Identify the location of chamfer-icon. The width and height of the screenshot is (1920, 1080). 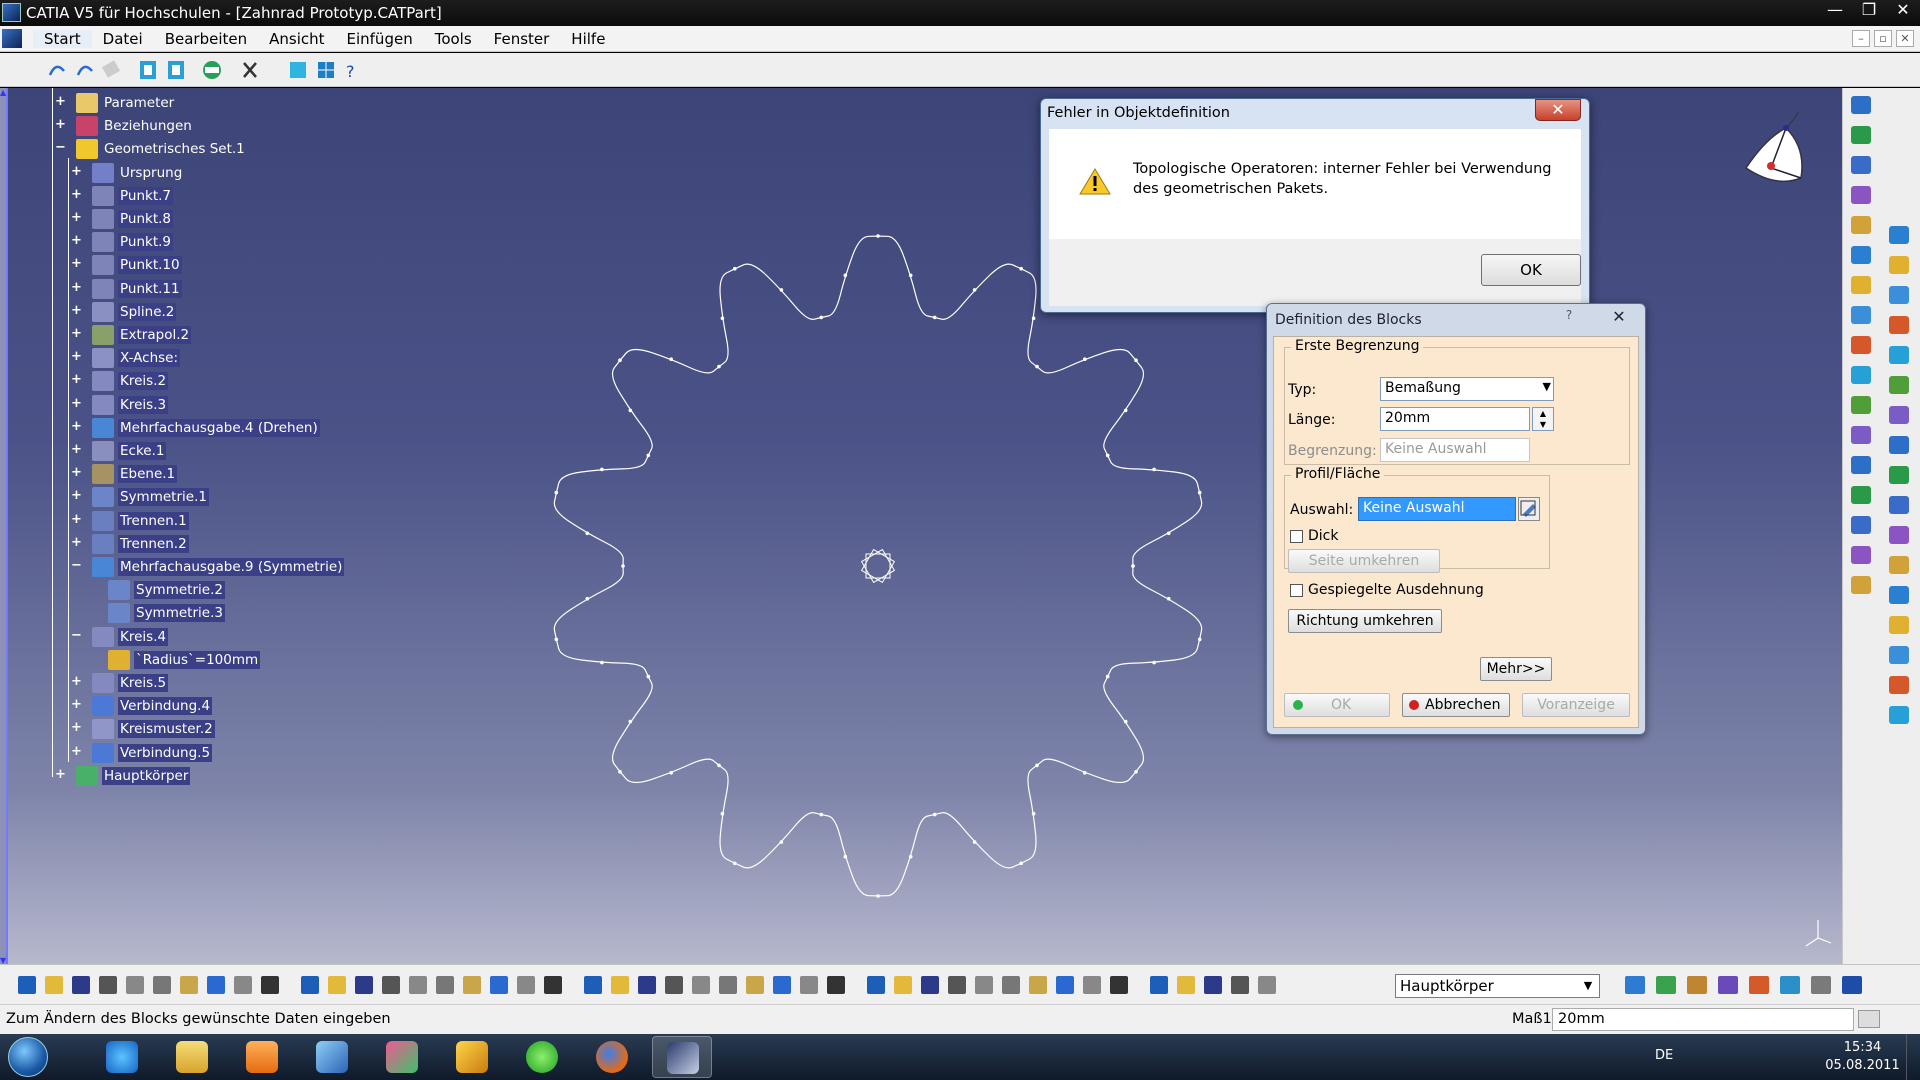
(1861, 525).